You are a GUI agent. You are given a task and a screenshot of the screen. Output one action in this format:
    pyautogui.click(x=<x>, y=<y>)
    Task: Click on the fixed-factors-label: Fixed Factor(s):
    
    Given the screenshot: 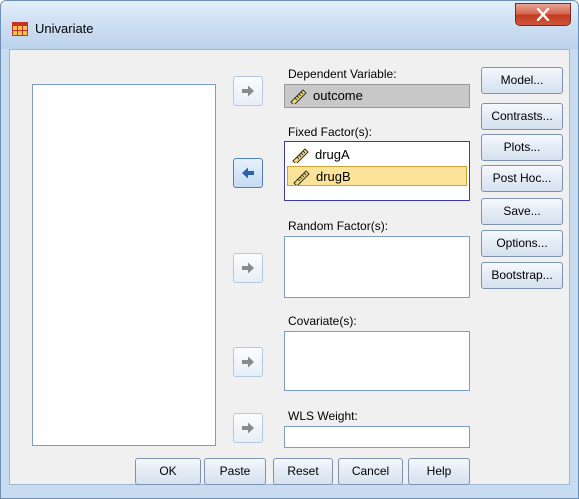 What is the action you would take?
    pyautogui.click(x=330, y=132)
    